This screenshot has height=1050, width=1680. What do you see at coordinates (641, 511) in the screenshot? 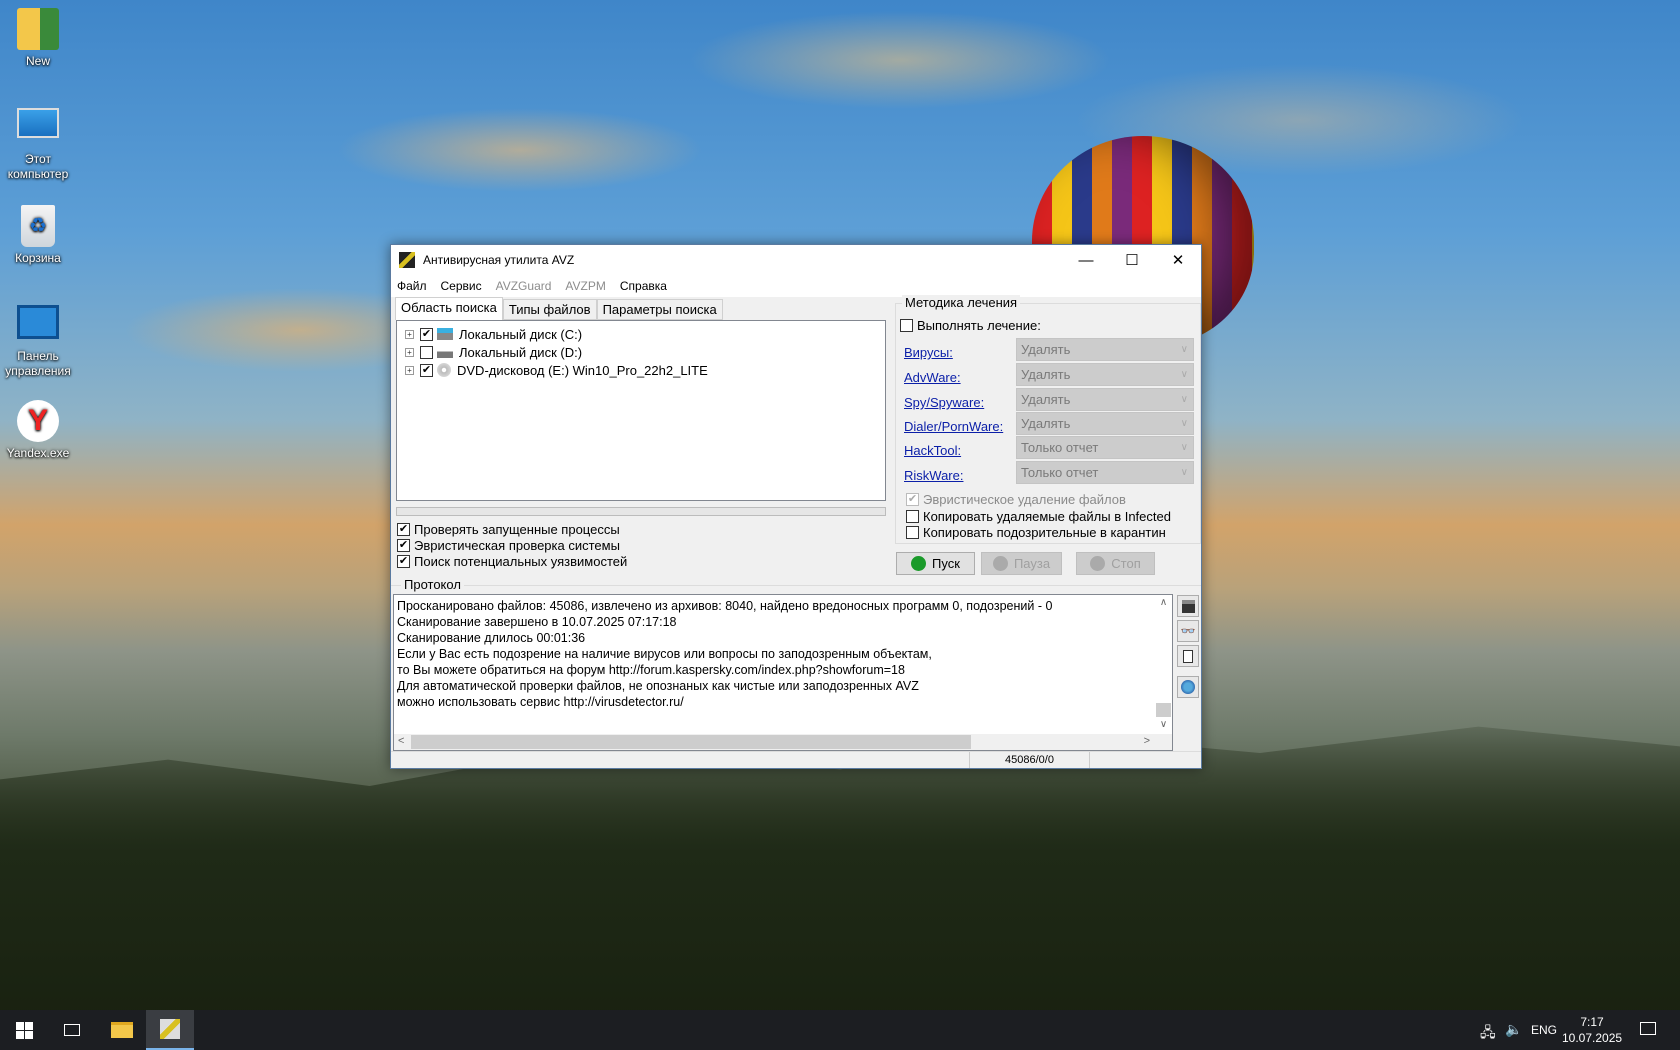
I see `scan-progress-bar` at bounding box center [641, 511].